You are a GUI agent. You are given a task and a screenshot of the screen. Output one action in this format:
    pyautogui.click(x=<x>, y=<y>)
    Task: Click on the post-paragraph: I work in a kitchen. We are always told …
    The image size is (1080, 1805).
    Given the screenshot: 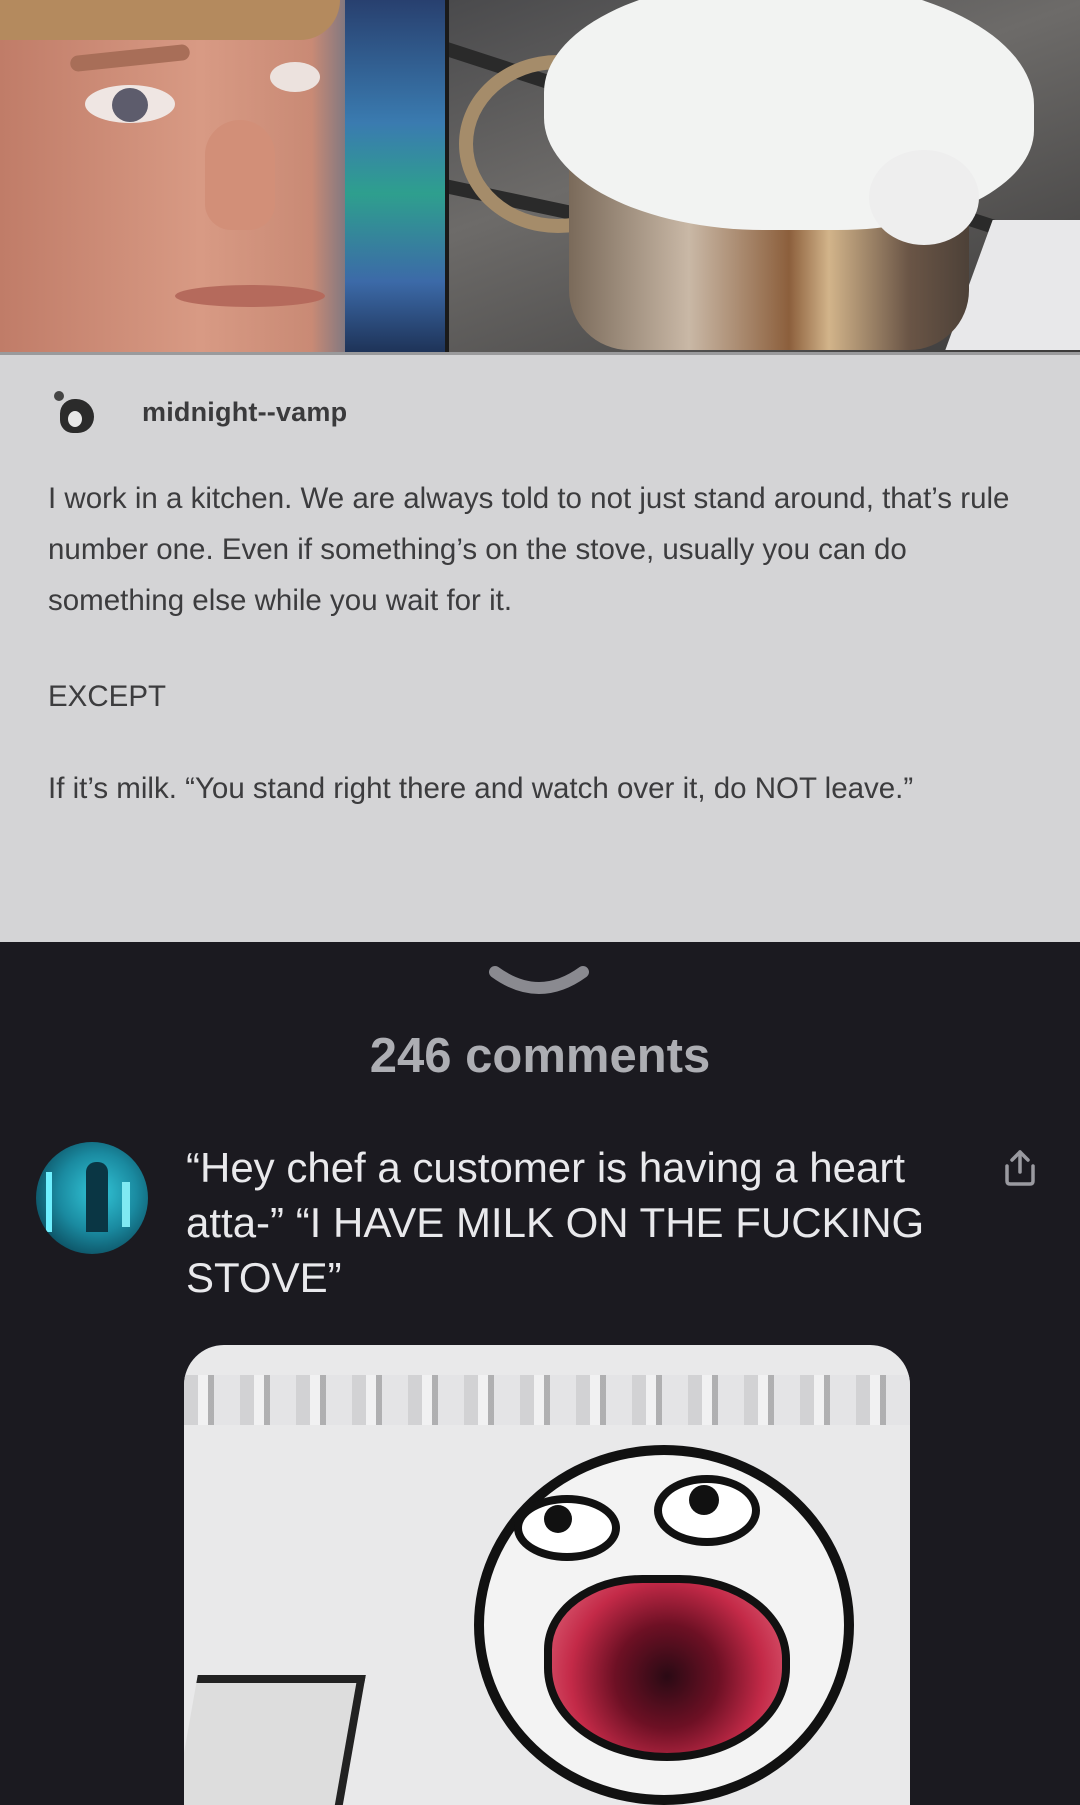 What is the action you would take?
    pyautogui.click(x=529, y=549)
    